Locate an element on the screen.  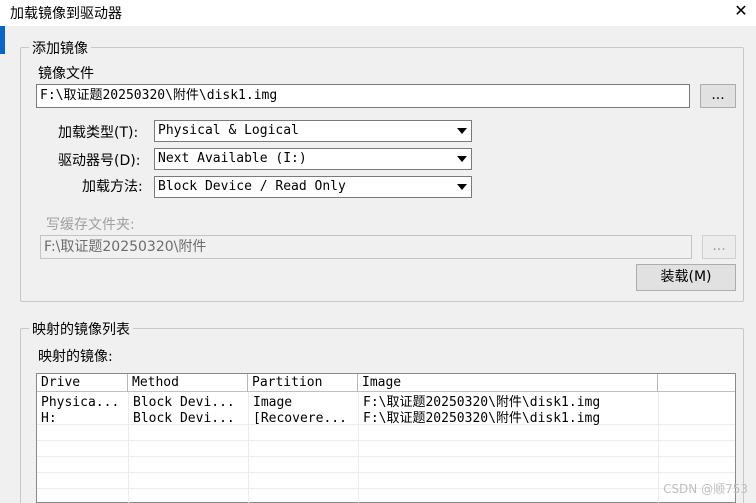
drive-letter-select: Next Available (I:) is located at coordinates (313, 159).